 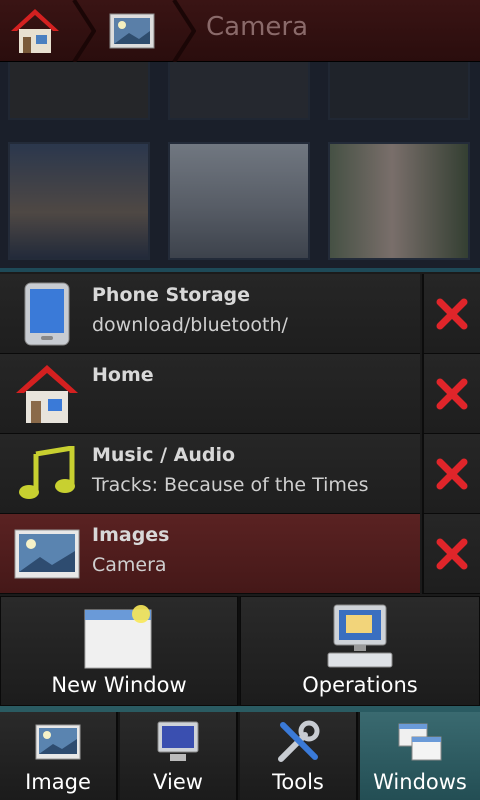 I want to click on breadcrumb-current: Camera, so click(x=257, y=27).